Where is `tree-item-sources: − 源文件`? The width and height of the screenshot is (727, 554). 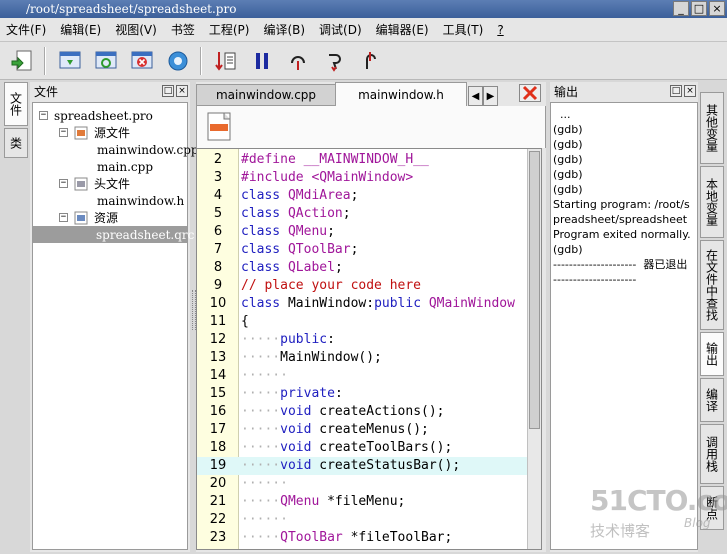
tree-item-sources: − 源文件 is located at coordinates (94, 132).